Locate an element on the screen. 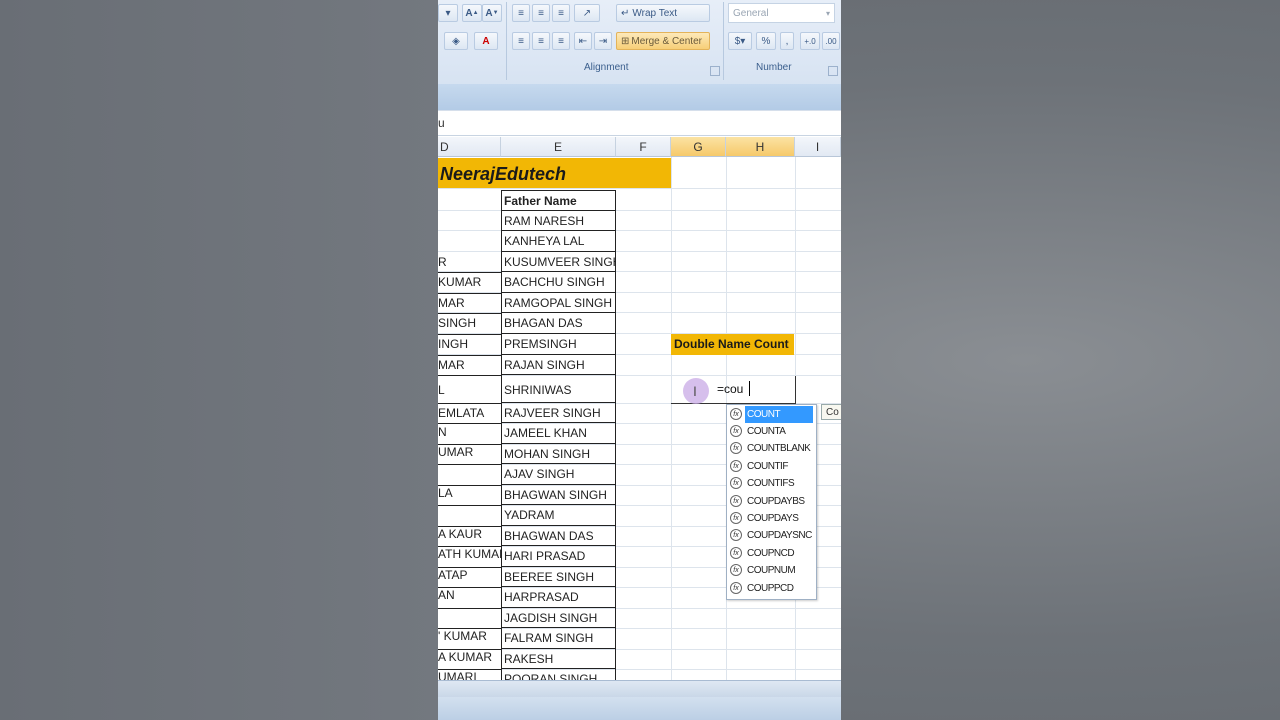  cell-e-row-18: BEEREE SINGH is located at coordinates (558, 577).